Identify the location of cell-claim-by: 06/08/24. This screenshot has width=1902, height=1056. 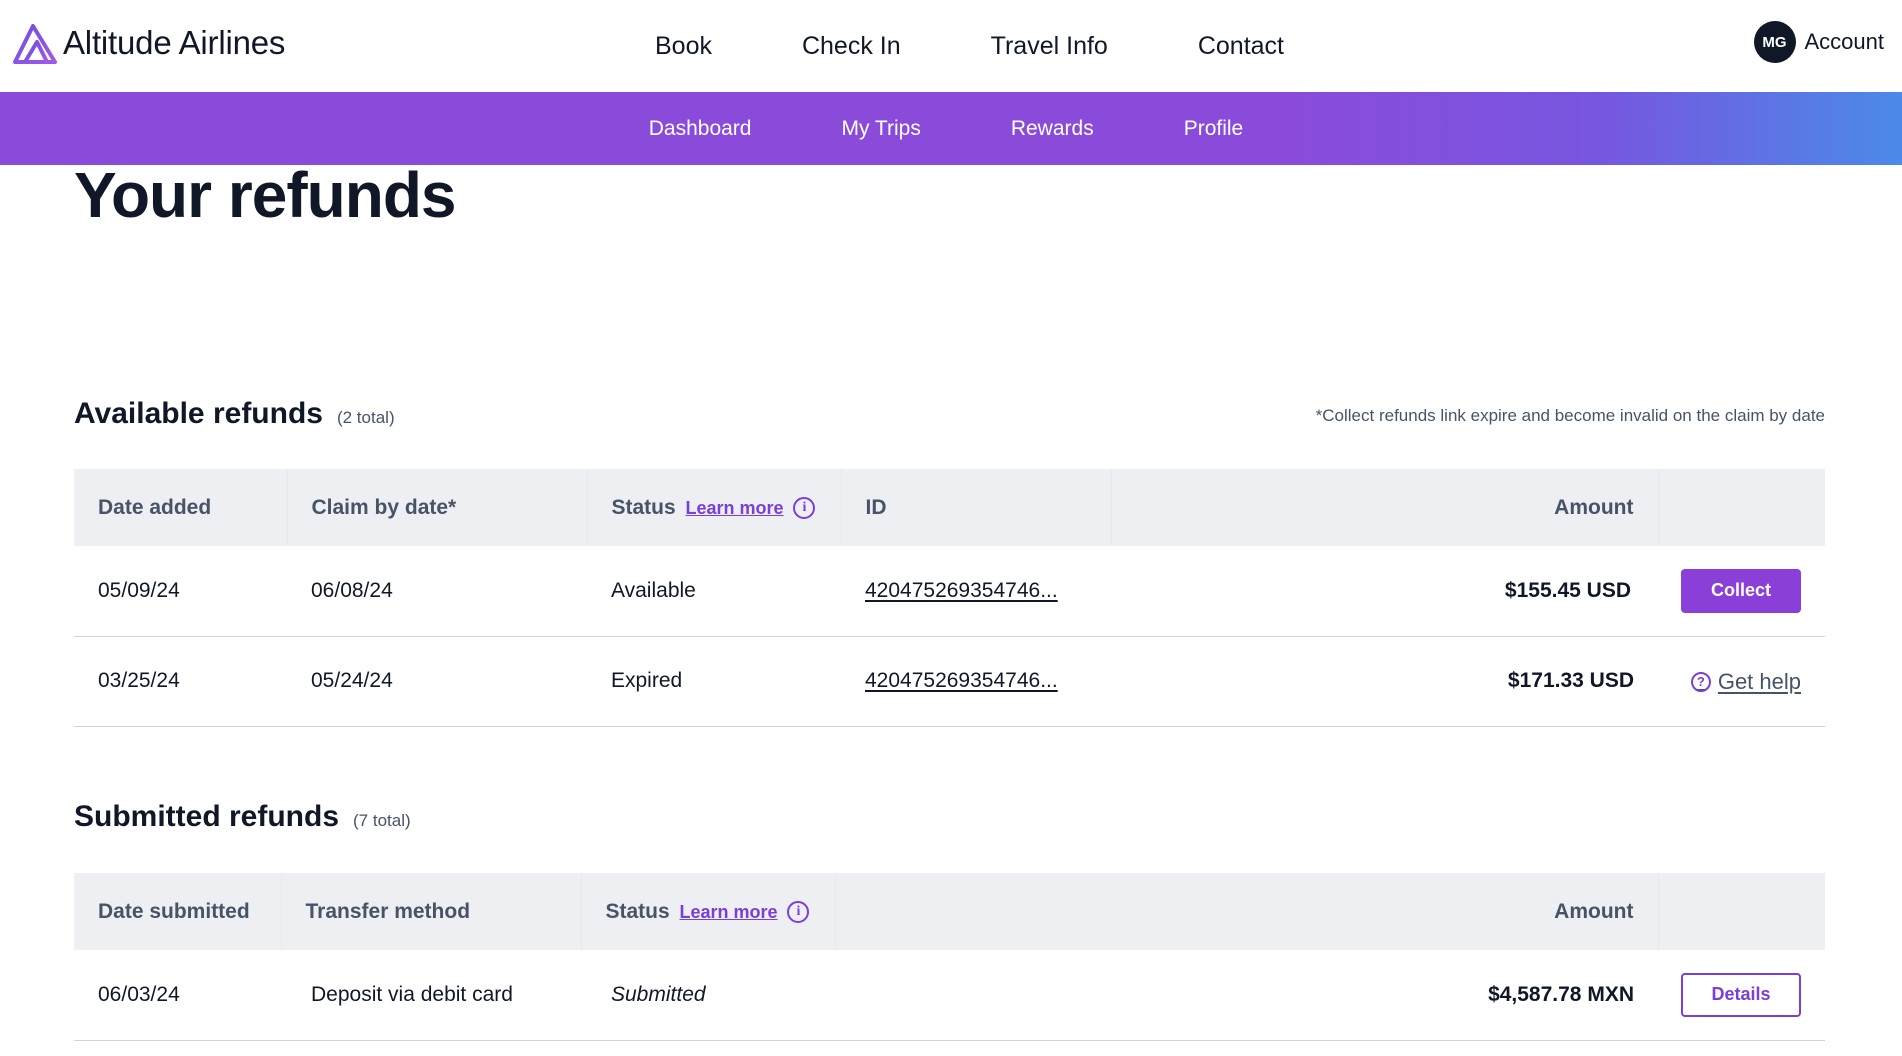
(437, 591).